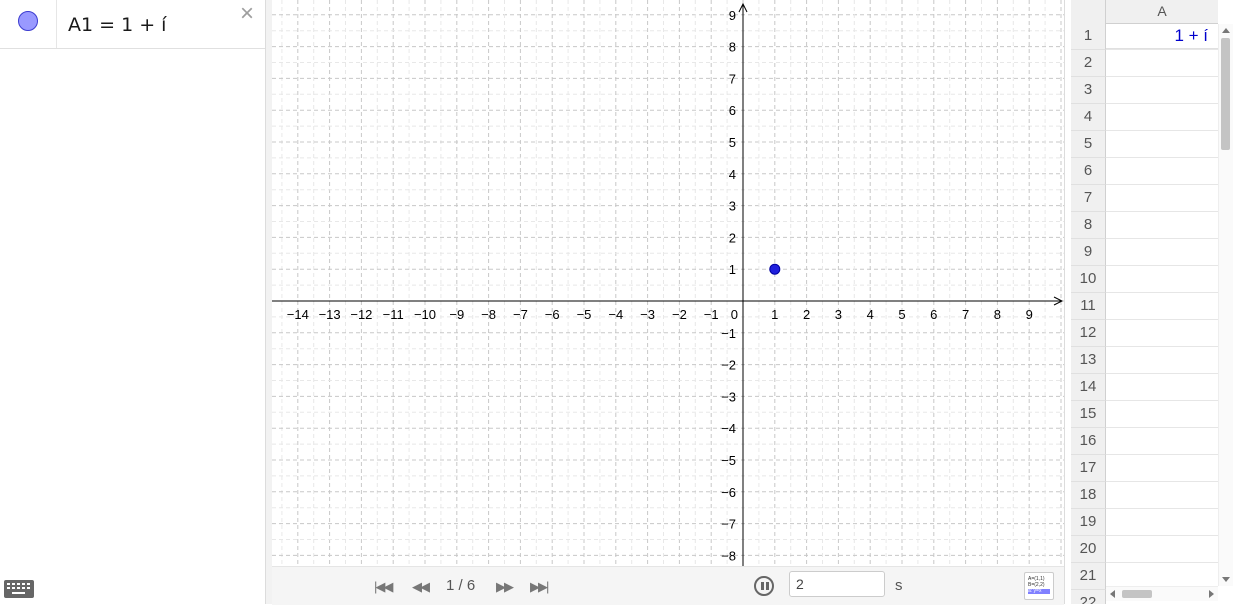 This screenshot has width=1233, height=605. What do you see at coordinates (505, 587) in the screenshot?
I see `step-forward-icon: ▶▶` at bounding box center [505, 587].